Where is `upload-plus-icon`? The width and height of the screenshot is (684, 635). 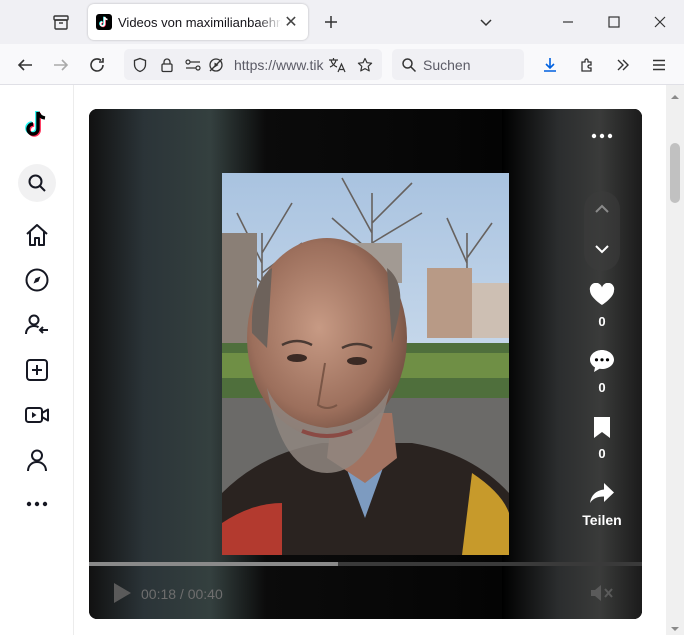 upload-plus-icon is located at coordinates (37, 370).